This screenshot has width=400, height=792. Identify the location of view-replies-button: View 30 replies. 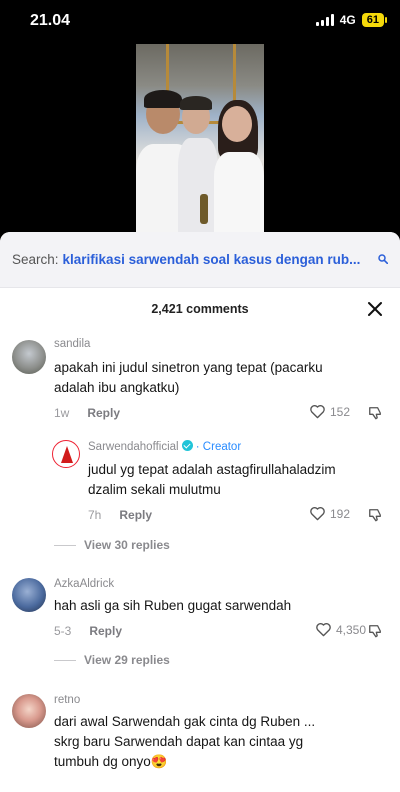
(112, 545).